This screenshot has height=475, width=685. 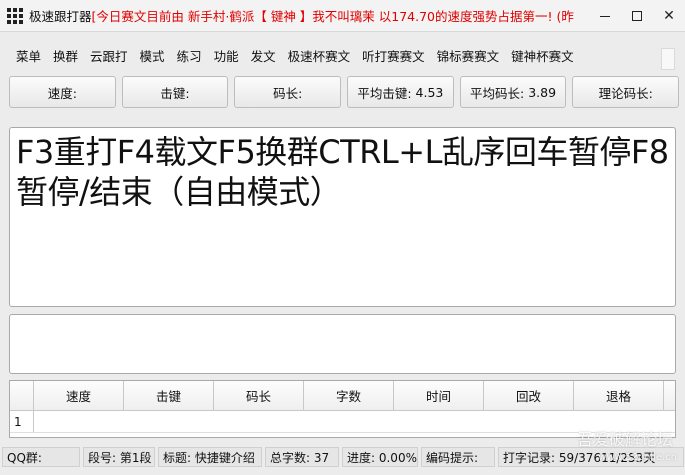 What do you see at coordinates (210, 457) in the screenshot?
I see `status-title: 标题: 快捷键介绍` at bounding box center [210, 457].